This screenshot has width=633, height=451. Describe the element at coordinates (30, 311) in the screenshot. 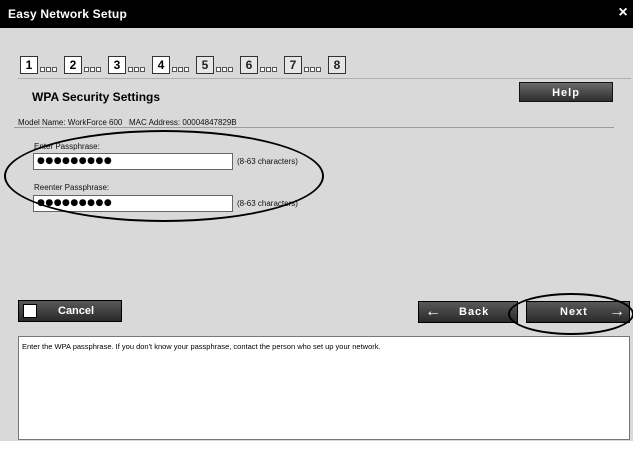

I see `checkbox-icon` at that location.